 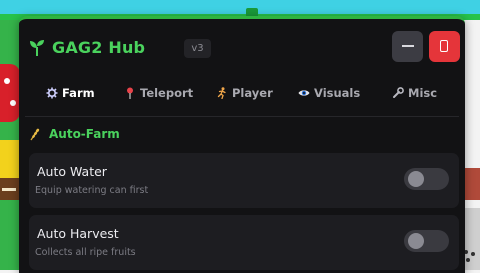 I want to click on close-icon, so click(x=444, y=46).